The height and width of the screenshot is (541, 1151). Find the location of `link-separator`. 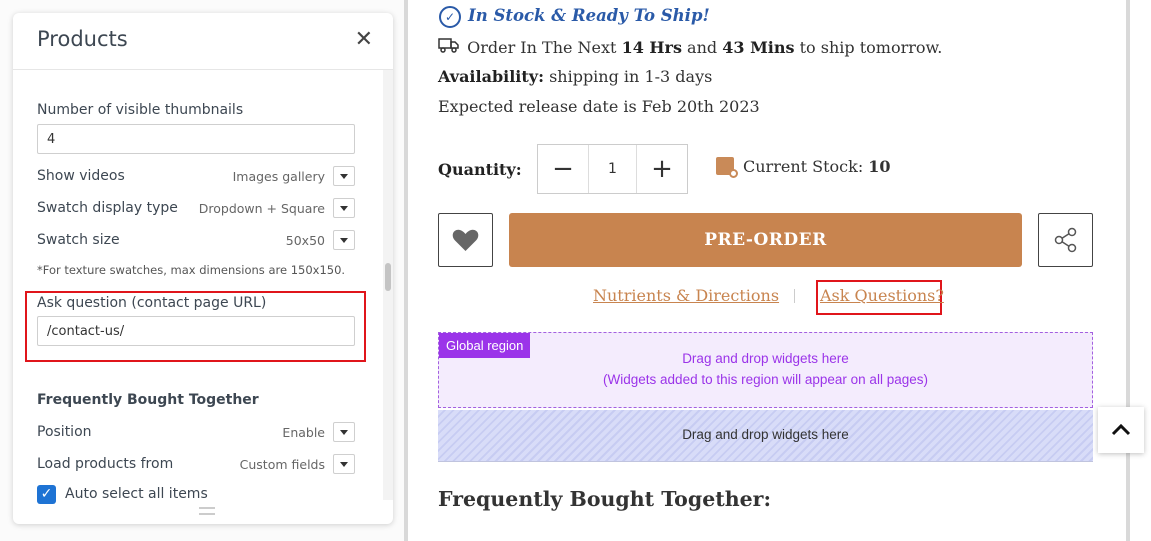

link-separator is located at coordinates (794, 296).